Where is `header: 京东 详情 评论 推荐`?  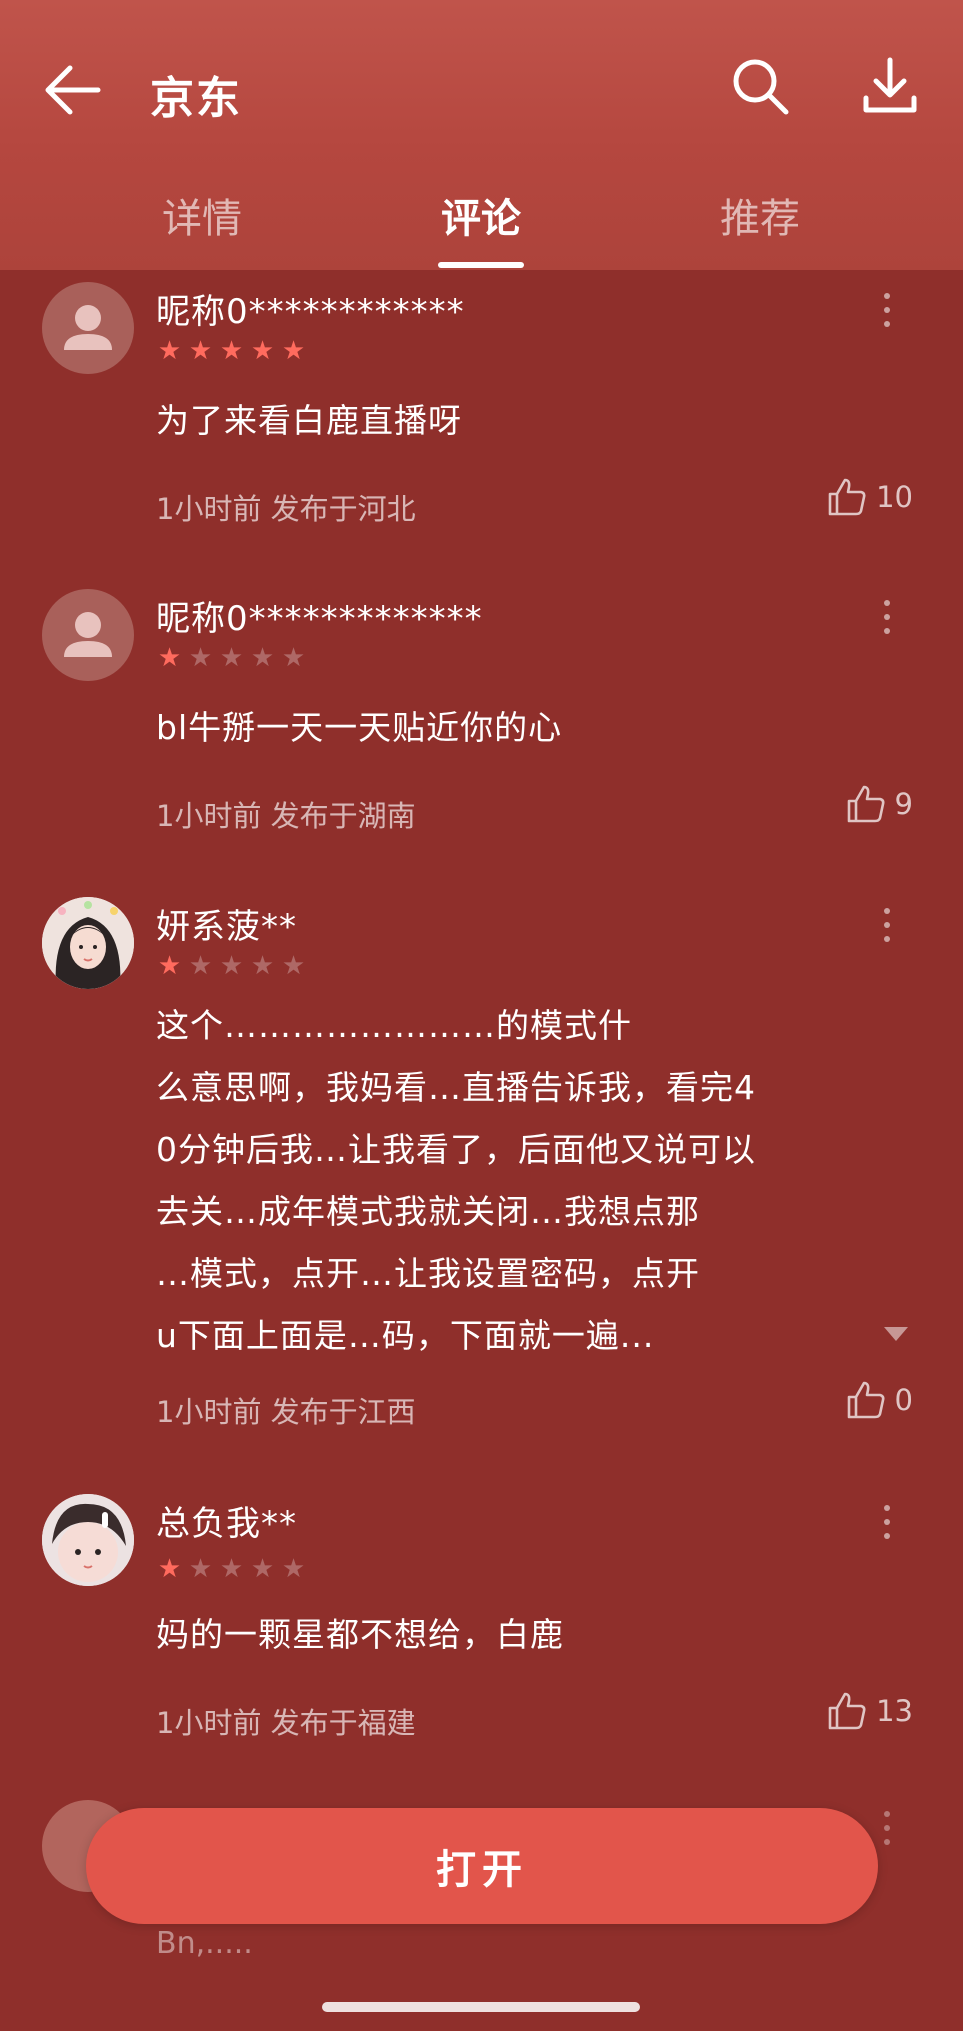 header: 京东 详情 评论 推荐 is located at coordinates (481, 135).